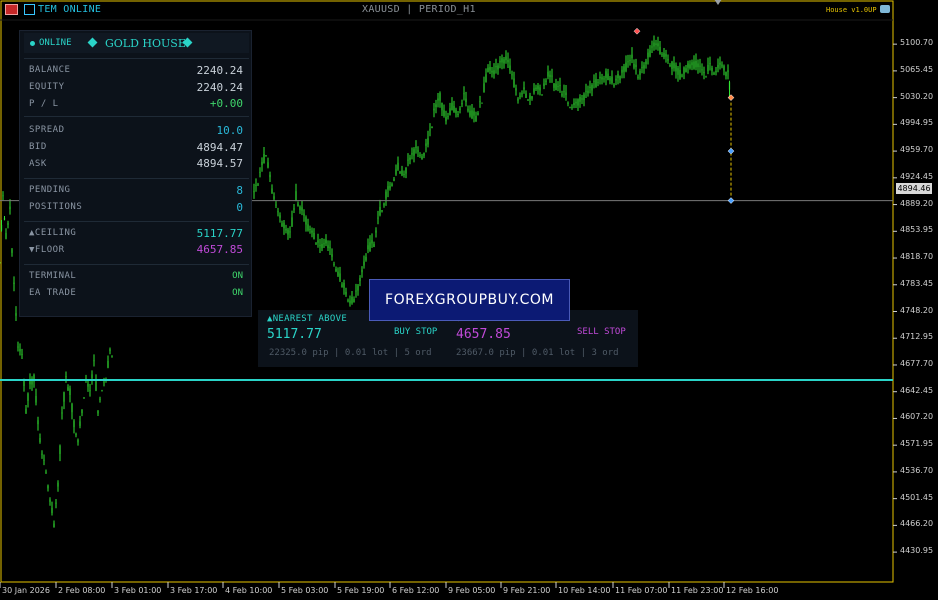  What do you see at coordinates (136, 116) in the screenshot?
I see `divider` at bounding box center [136, 116].